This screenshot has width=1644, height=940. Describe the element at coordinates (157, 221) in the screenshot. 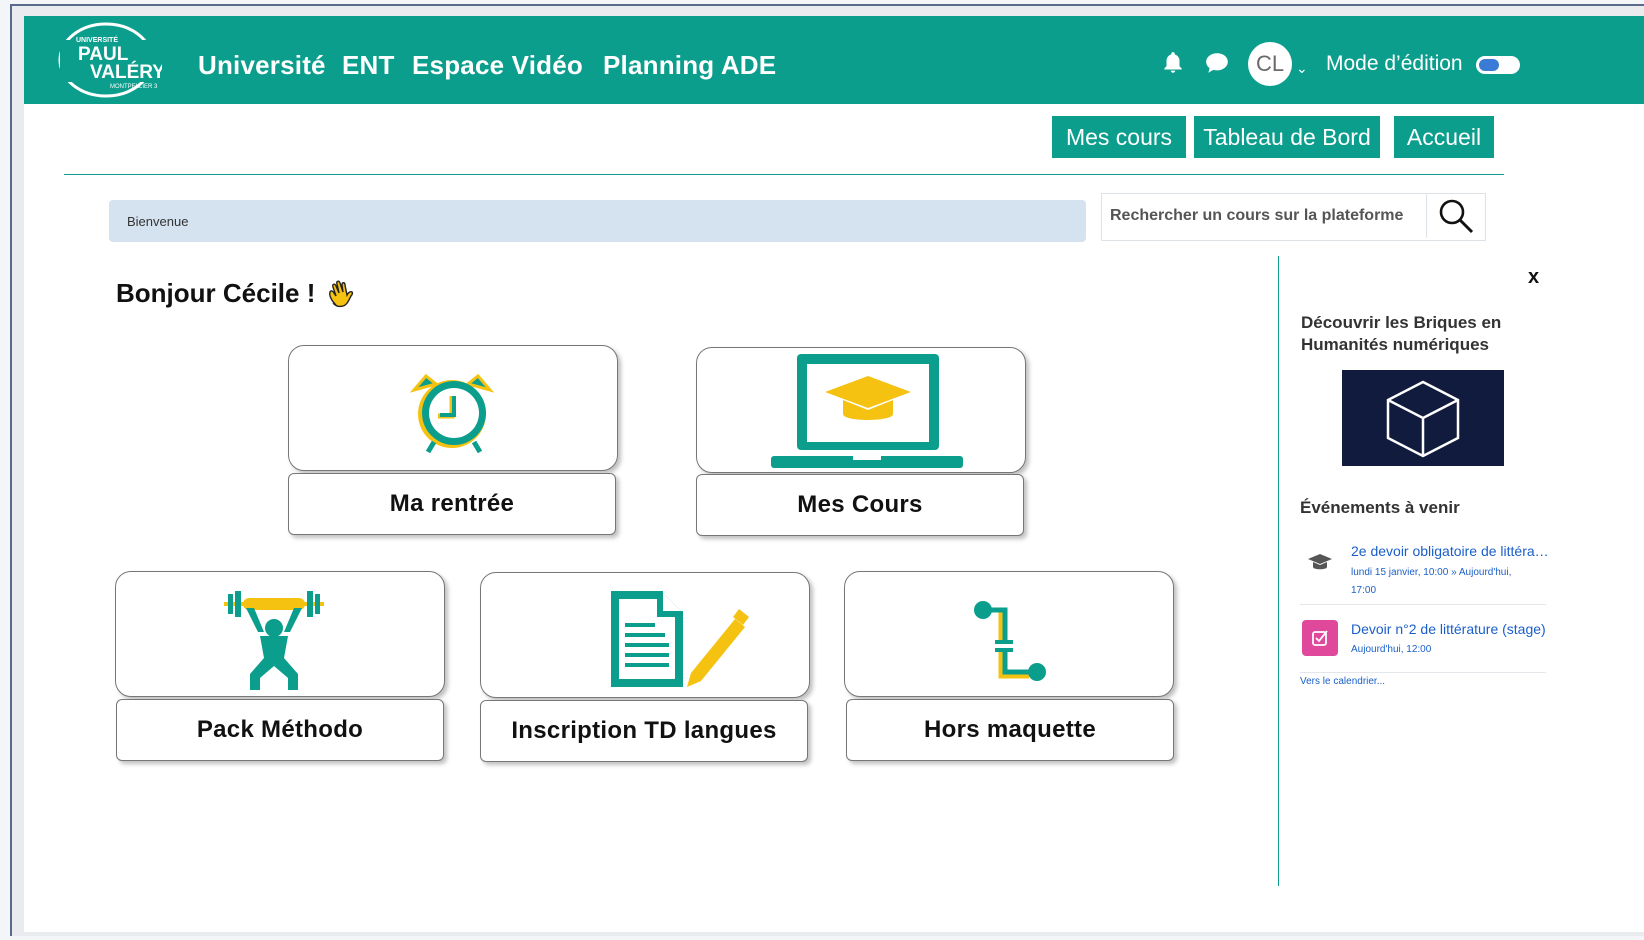

I see `breadcrumb-item: Bienvenue` at that location.